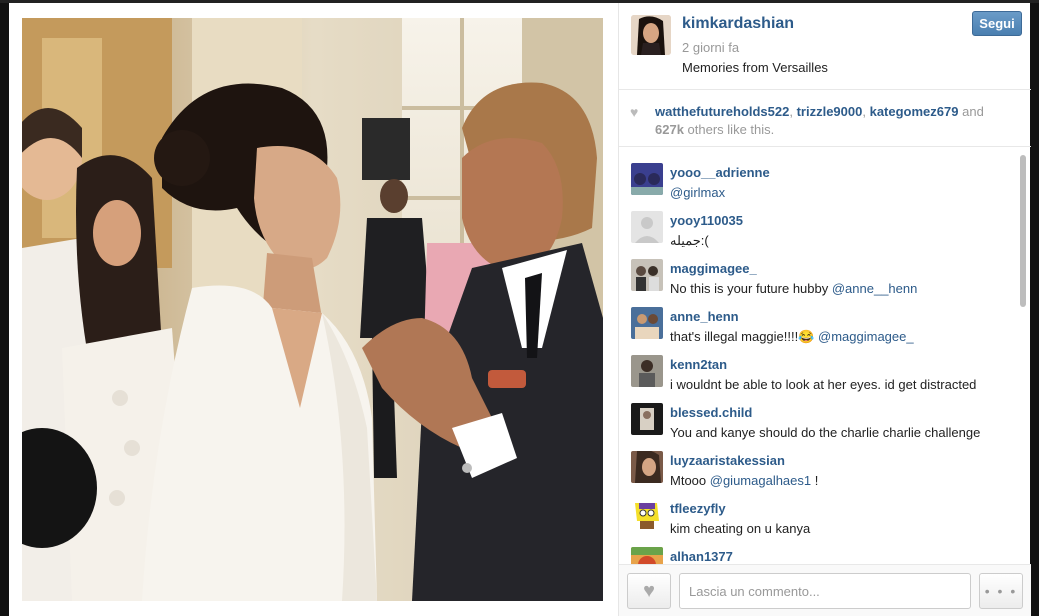 This screenshot has height=616, width=1039. I want to click on comment-input, so click(825, 591).